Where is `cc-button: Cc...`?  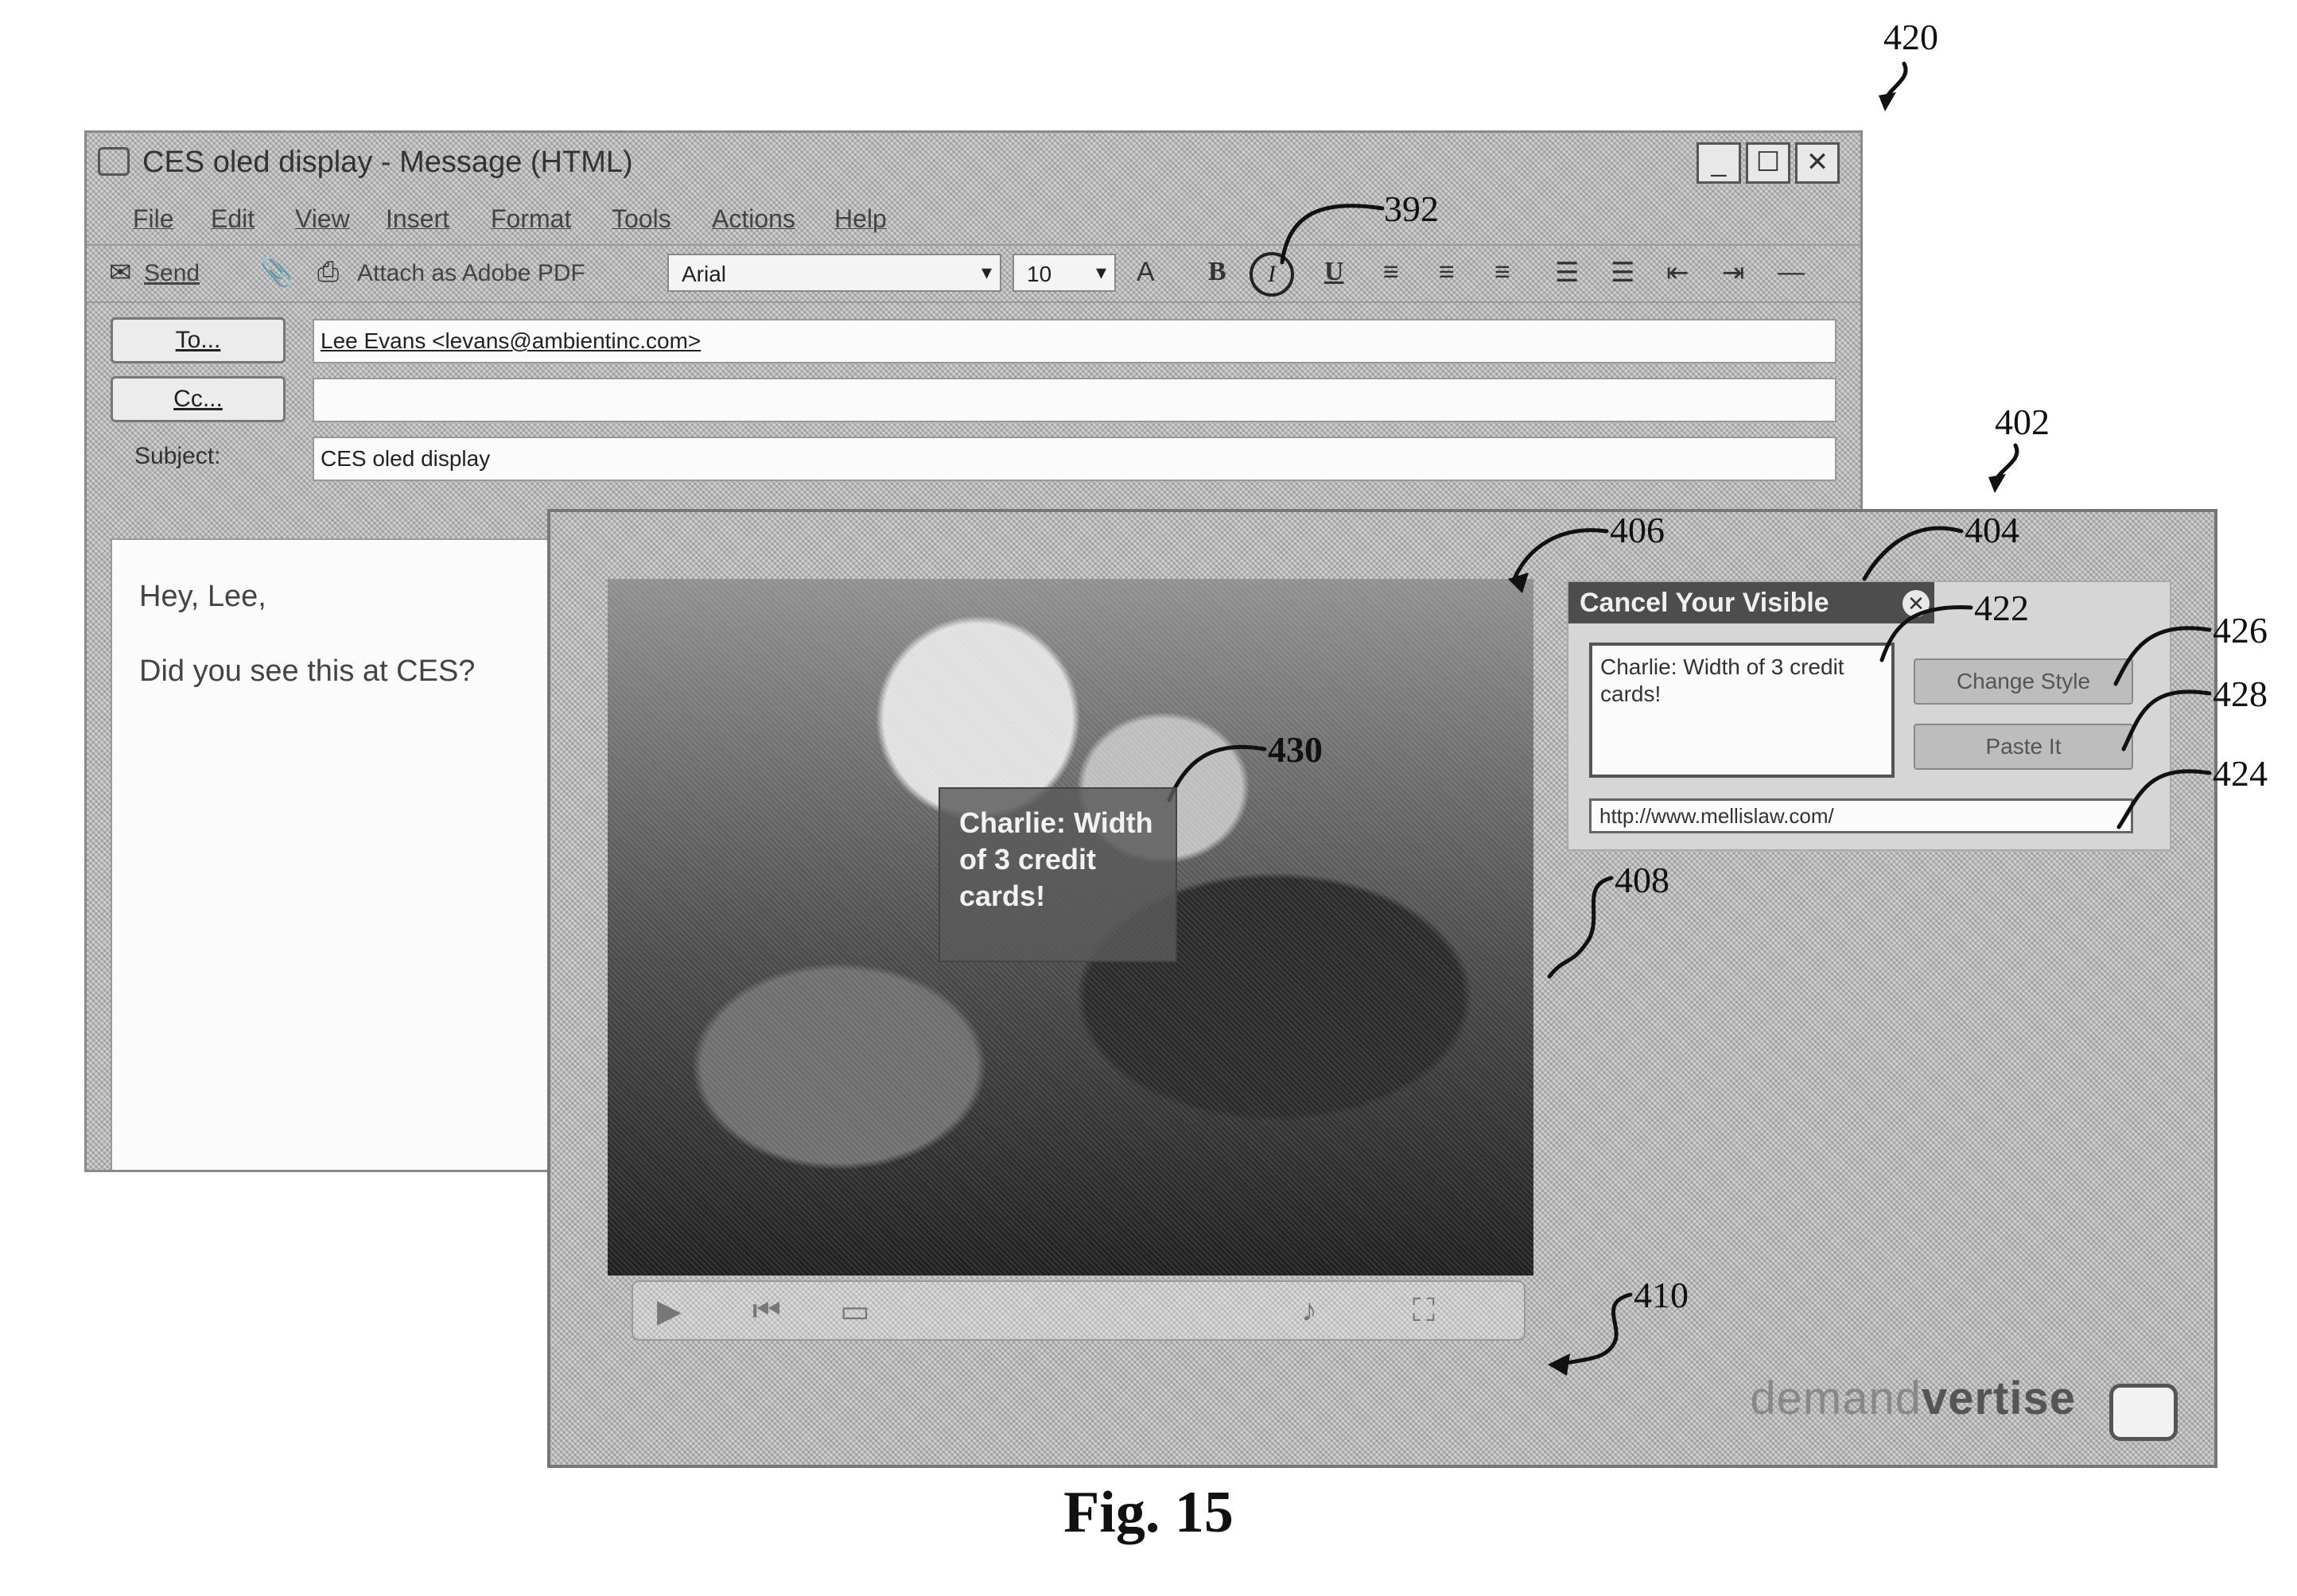
cc-button: Cc... is located at coordinates (198, 399).